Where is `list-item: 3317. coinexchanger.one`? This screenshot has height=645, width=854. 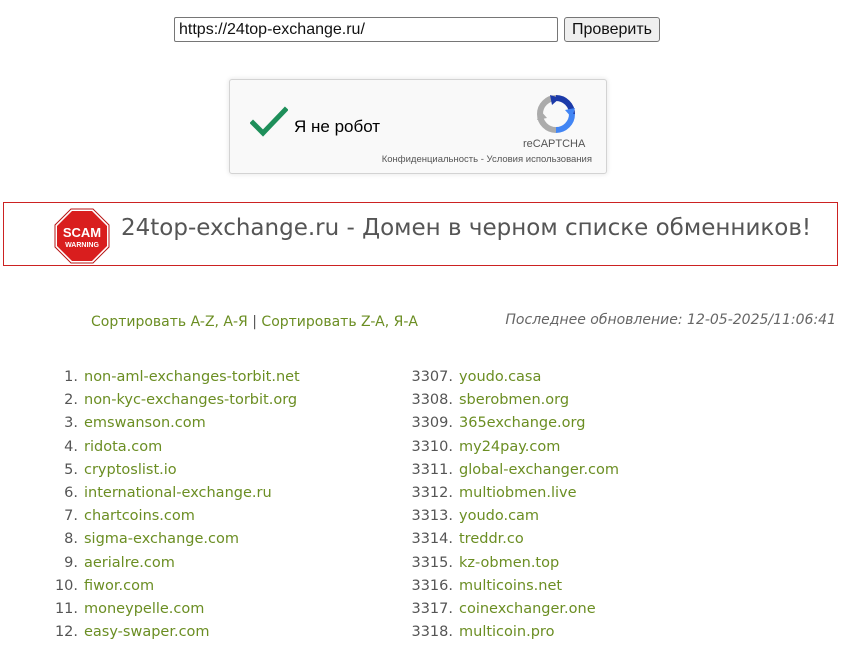 list-item: 3317. coinexchanger.one is located at coordinates (580, 609).